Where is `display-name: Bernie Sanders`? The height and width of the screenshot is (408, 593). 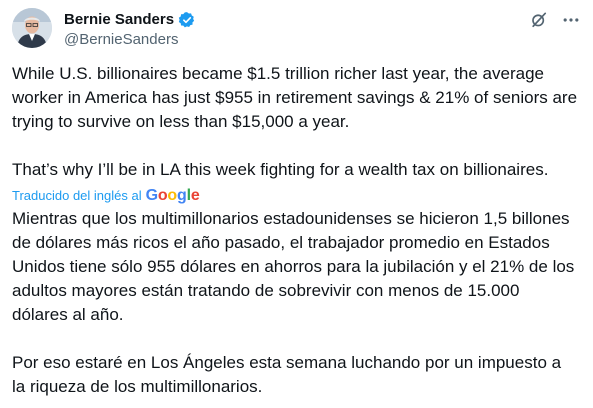 display-name: Bernie Sanders is located at coordinates (119, 20).